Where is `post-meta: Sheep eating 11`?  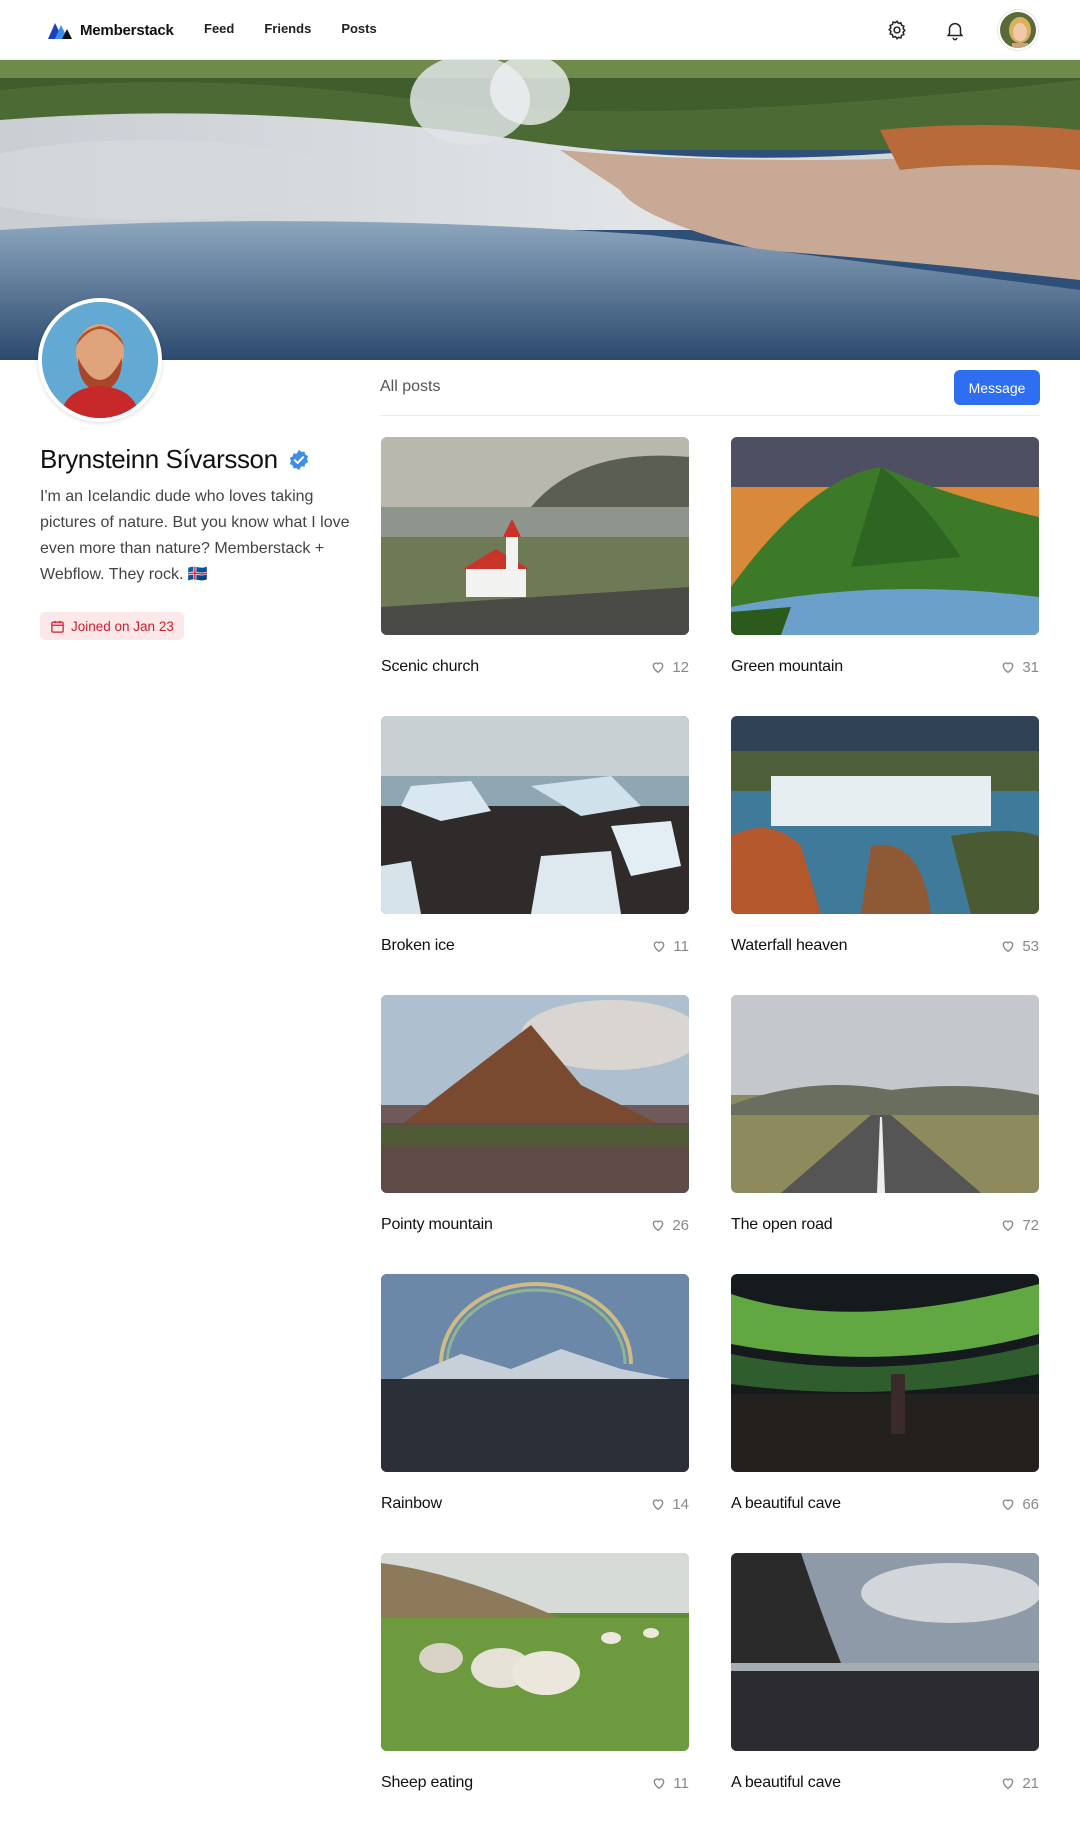 post-meta: Sheep eating 11 is located at coordinates (535, 1783).